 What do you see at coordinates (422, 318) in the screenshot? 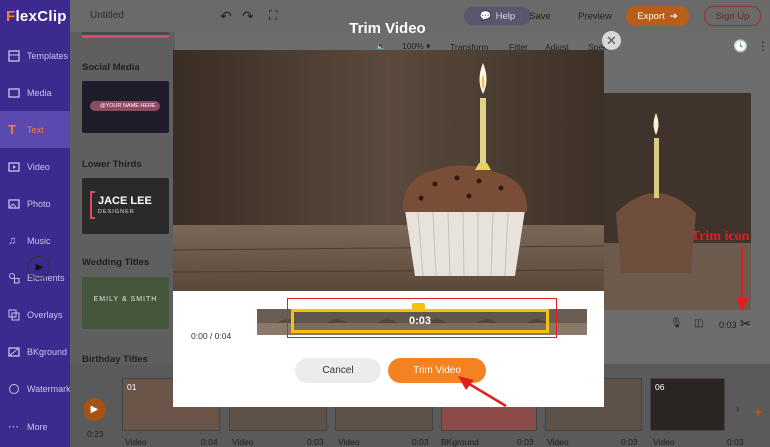
I see `highlight-box` at bounding box center [422, 318].